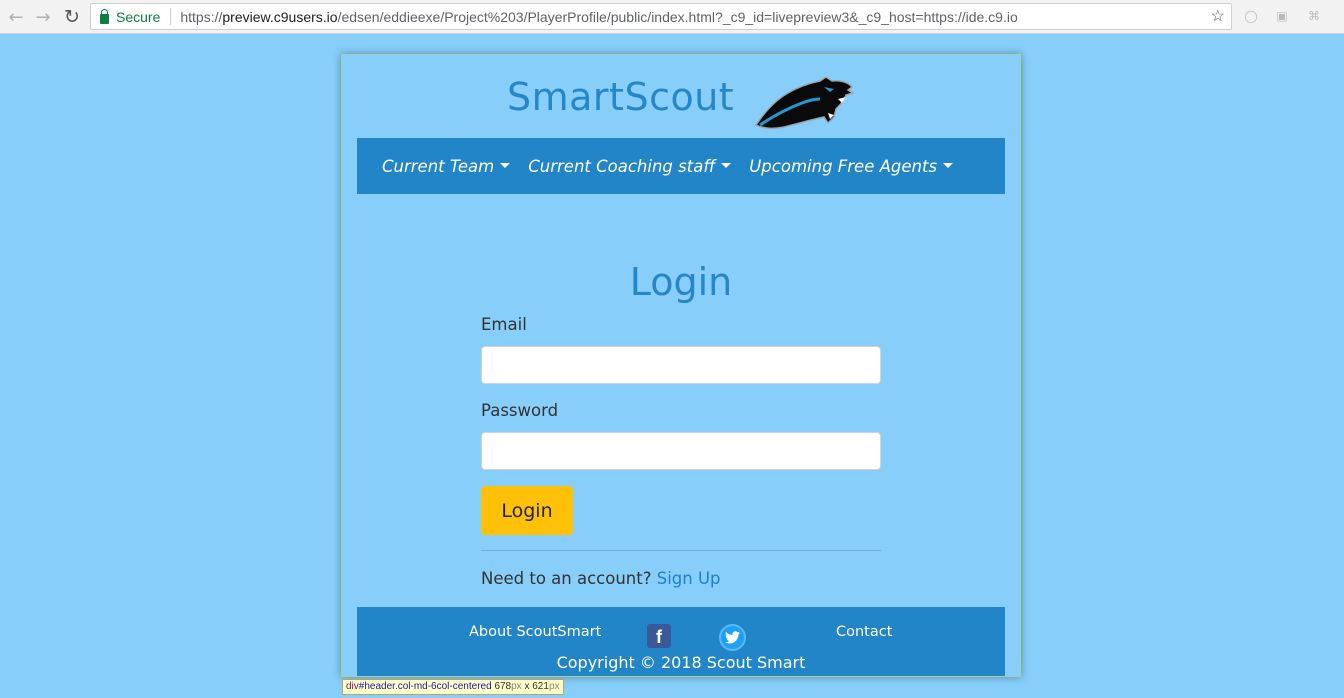 The width and height of the screenshot is (1344, 698). I want to click on divider, so click(681, 550).